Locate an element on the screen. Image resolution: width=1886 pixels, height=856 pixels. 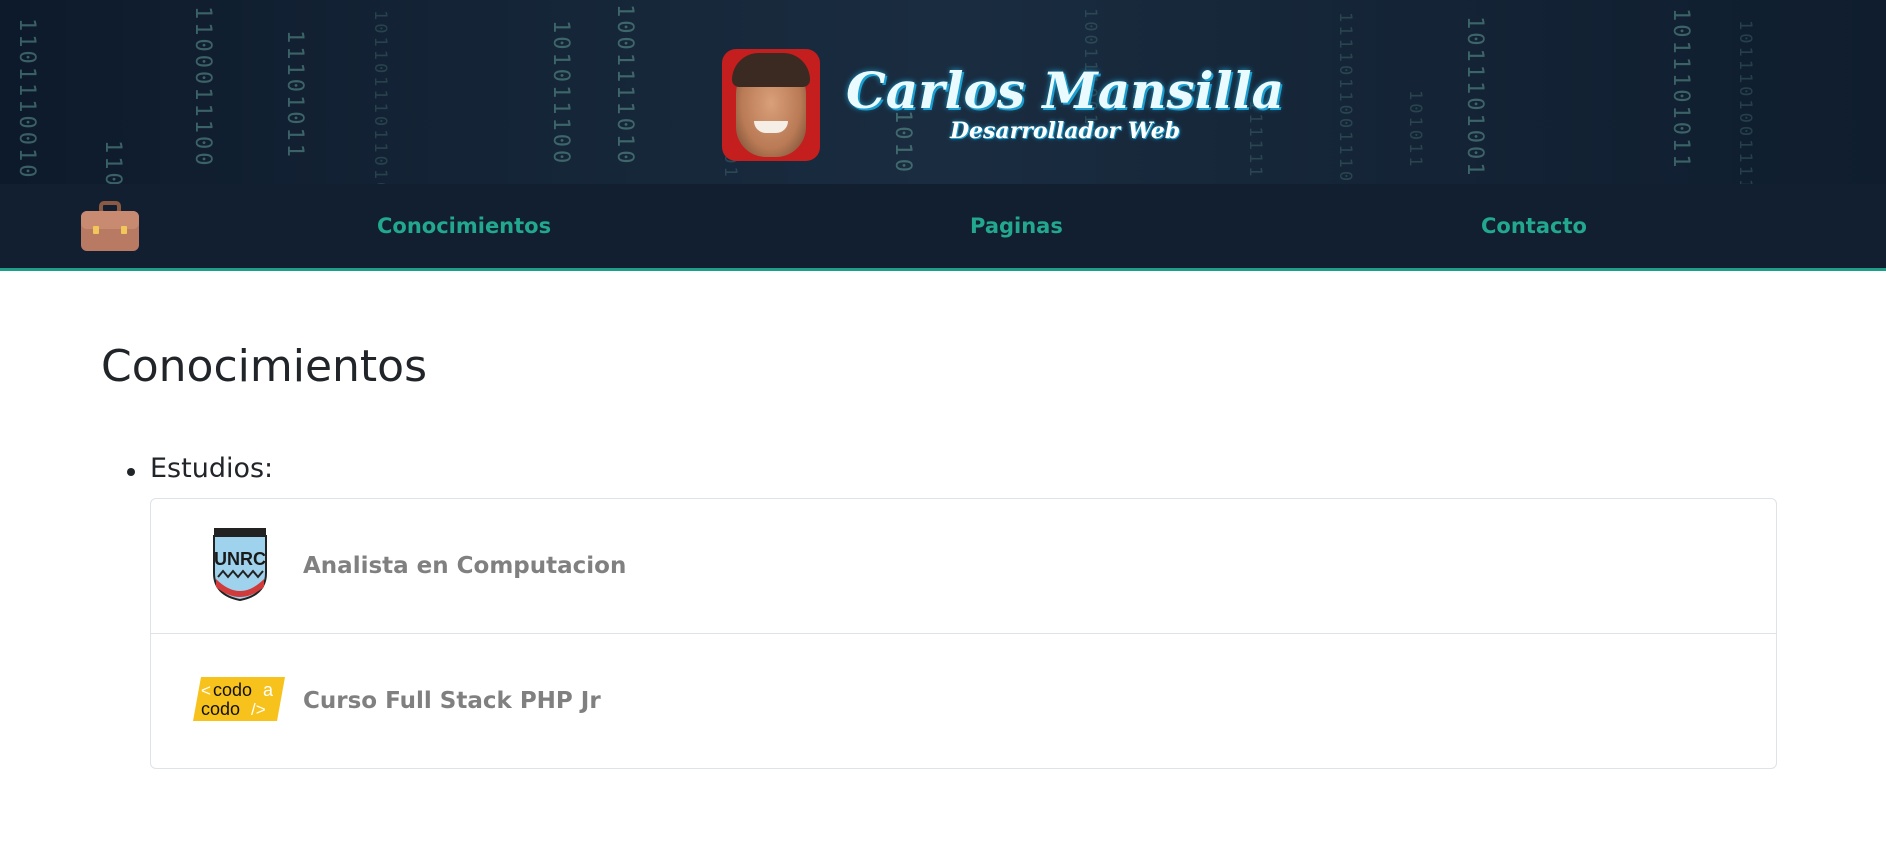
binary-decoration: 10110111011010 is located at coordinates (380, 97).